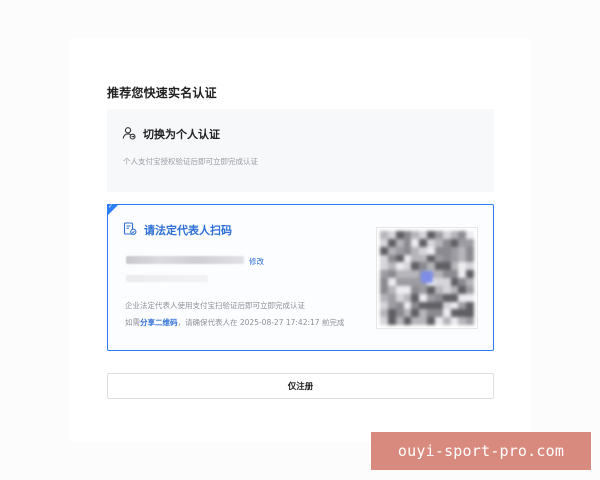 The height and width of the screenshot is (480, 600). I want to click on watermark: ouyi-sport-pro.com, so click(481, 451).